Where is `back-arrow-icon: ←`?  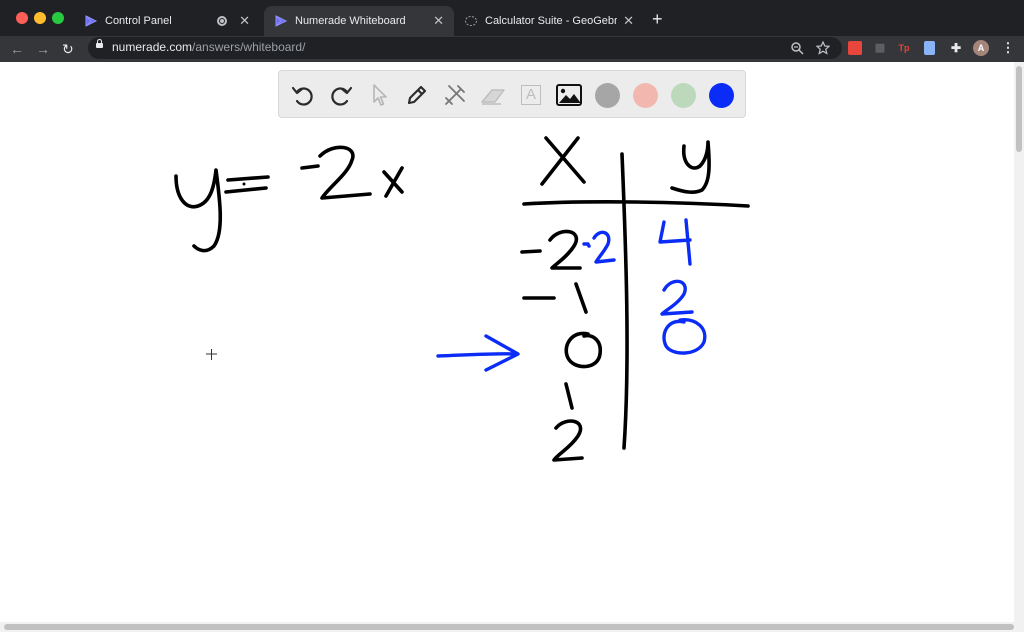 back-arrow-icon: ← is located at coordinates (17, 49).